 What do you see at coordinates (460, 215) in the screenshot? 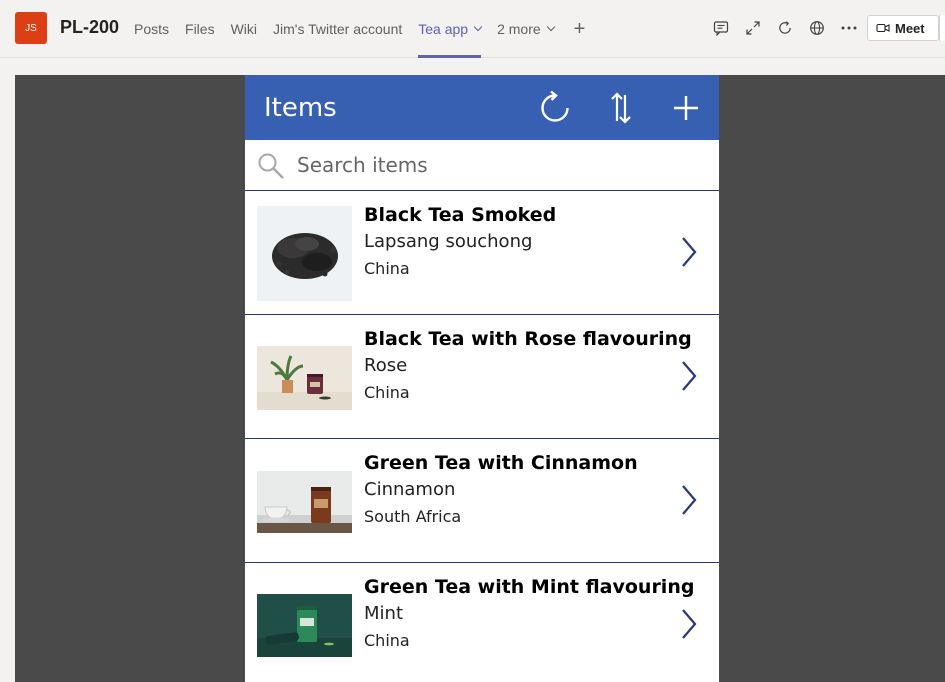
I see `item-title: Black Tea Smoked` at bounding box center [460, 215].